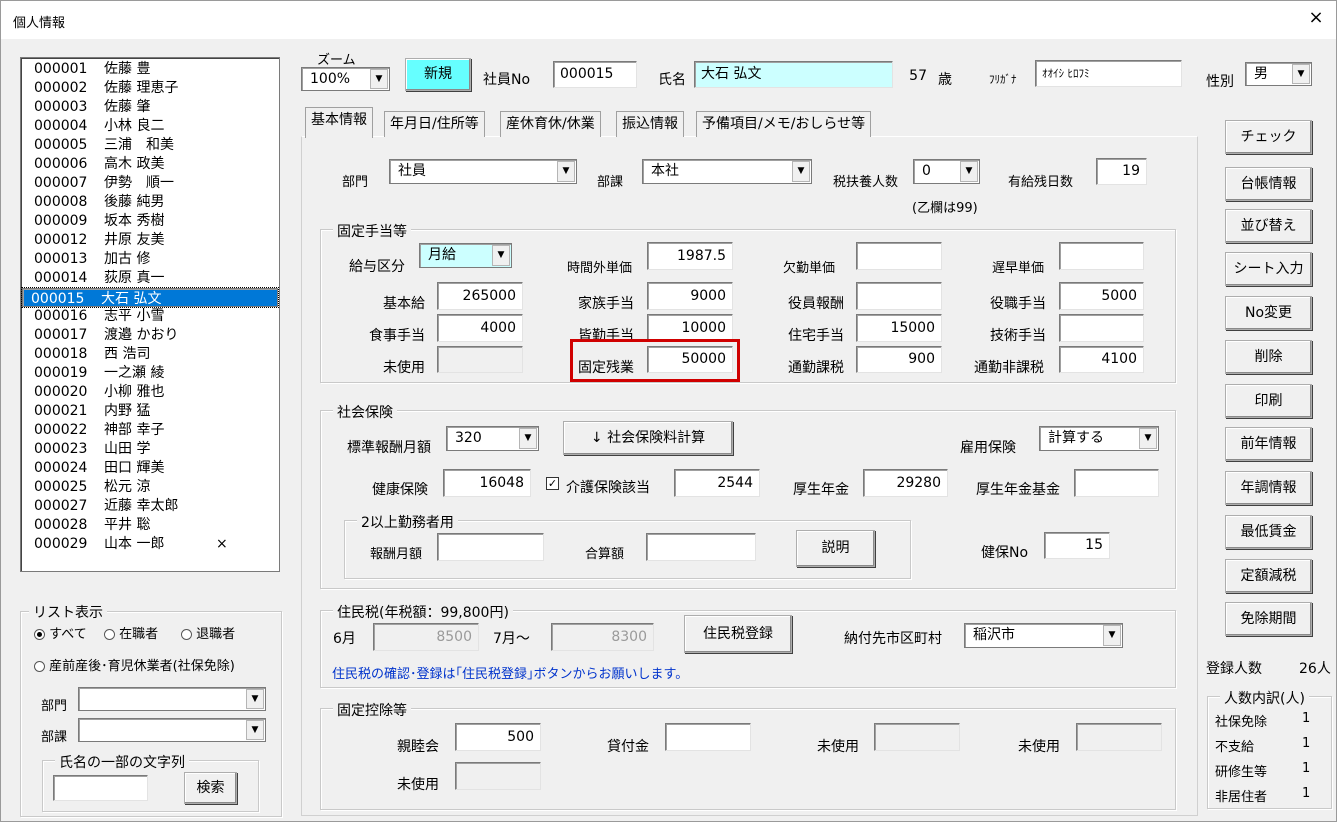  I want to click on list-item: 000017 渡邉 かおり, so click(150, 335).